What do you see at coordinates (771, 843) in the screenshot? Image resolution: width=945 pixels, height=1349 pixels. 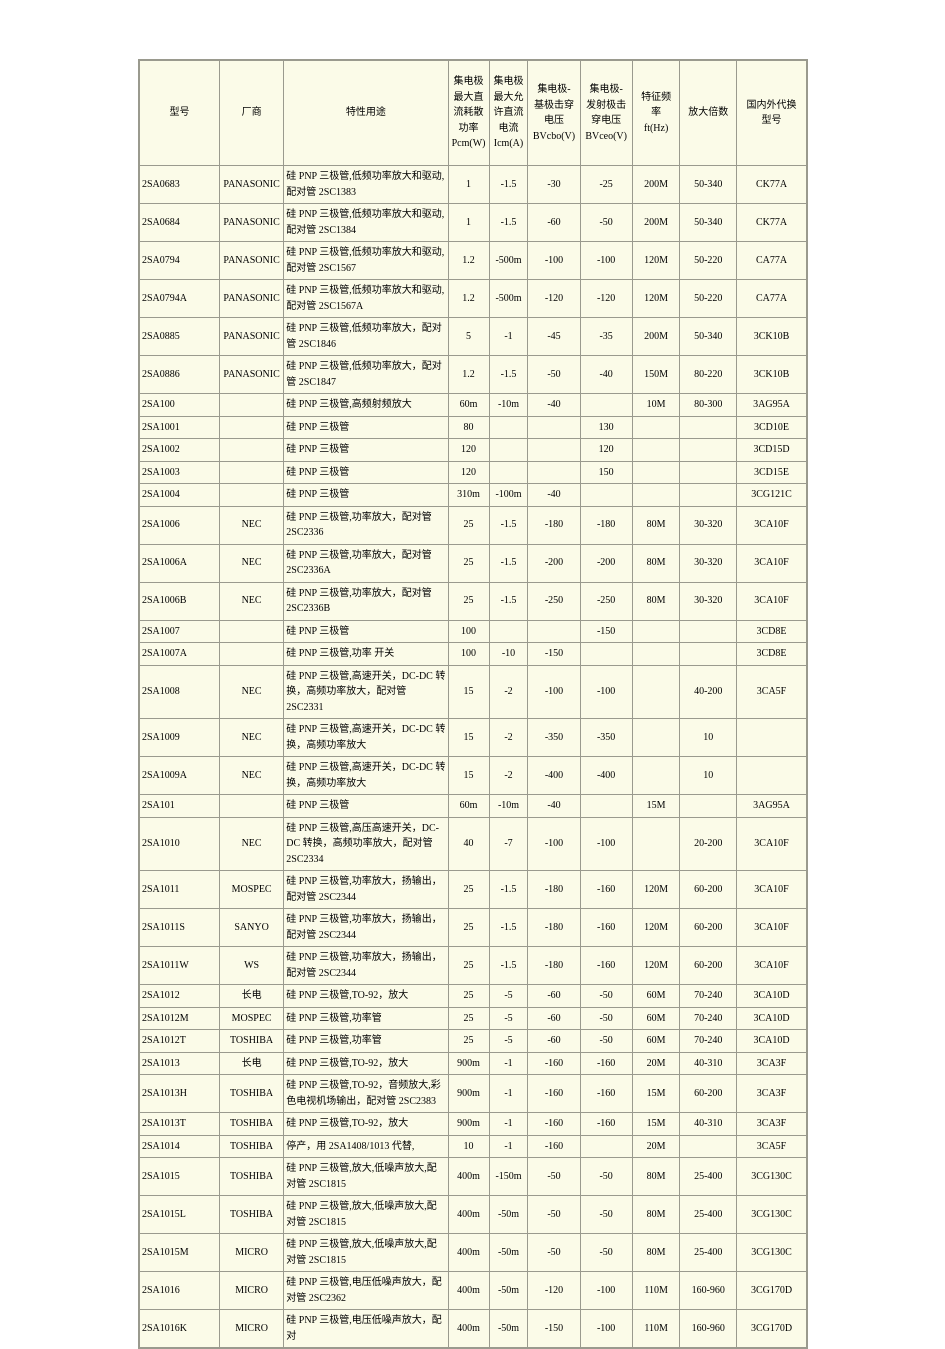 I see `cell-substitute: 3CA10F` at bounding box center [771, 843].